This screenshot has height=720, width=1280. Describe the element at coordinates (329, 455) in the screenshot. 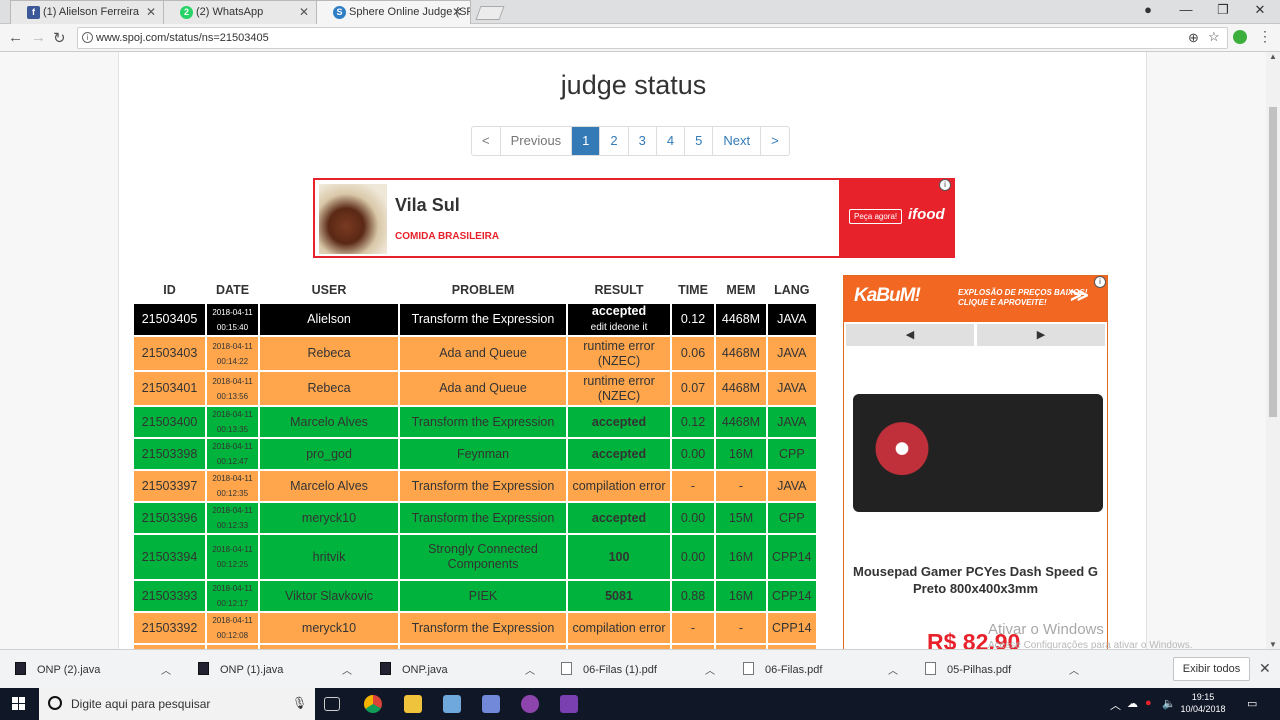

I see `cell-user: pro_god` at that location.